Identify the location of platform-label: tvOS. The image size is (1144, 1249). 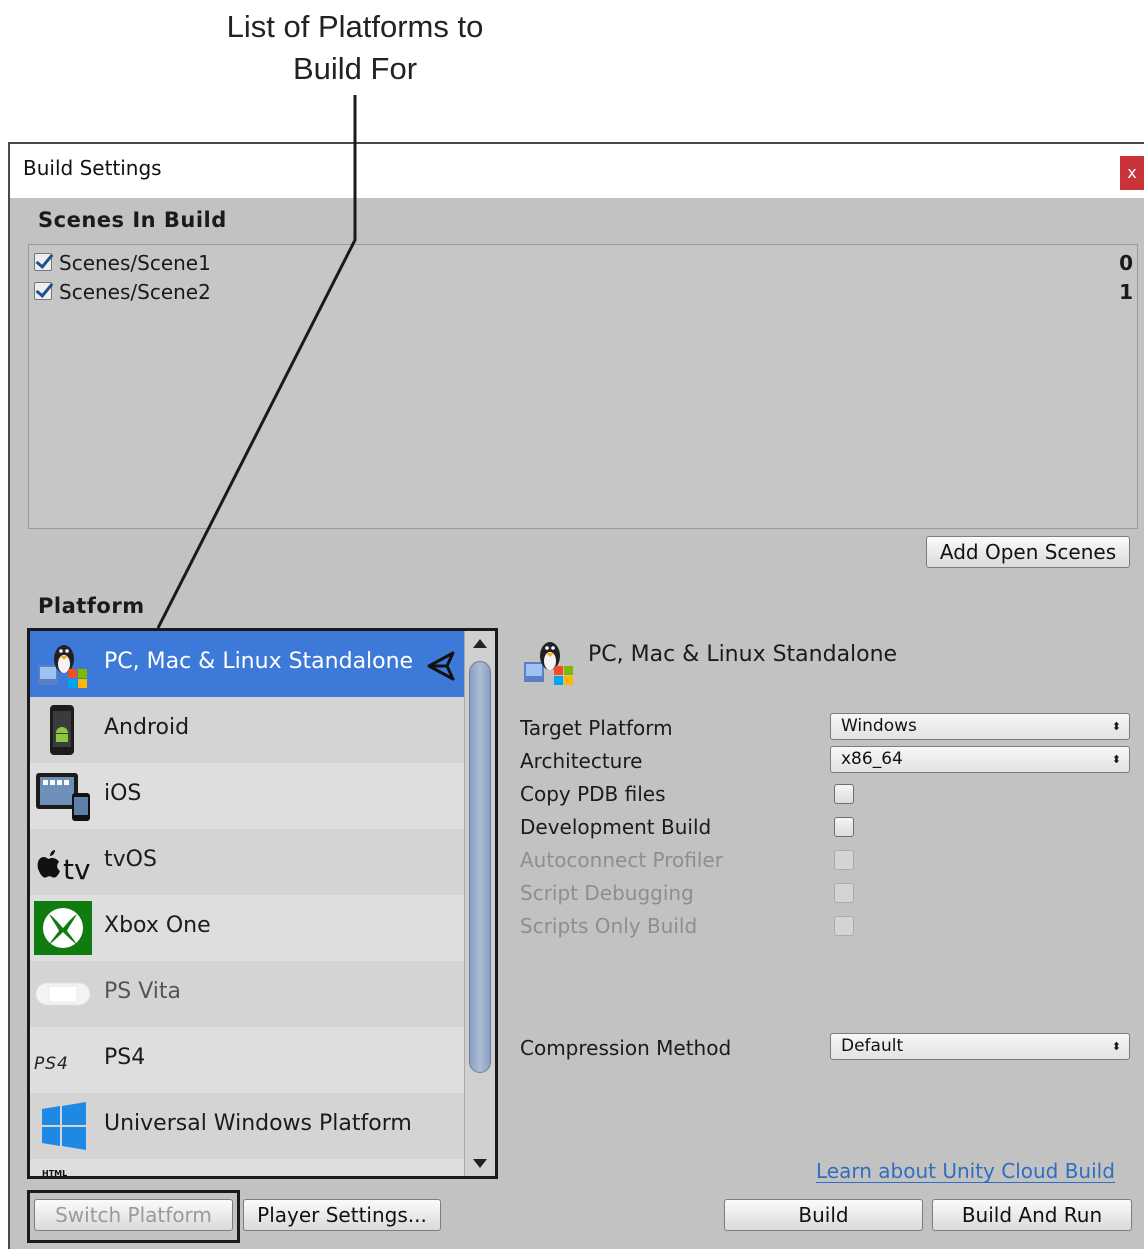
(130, 859).